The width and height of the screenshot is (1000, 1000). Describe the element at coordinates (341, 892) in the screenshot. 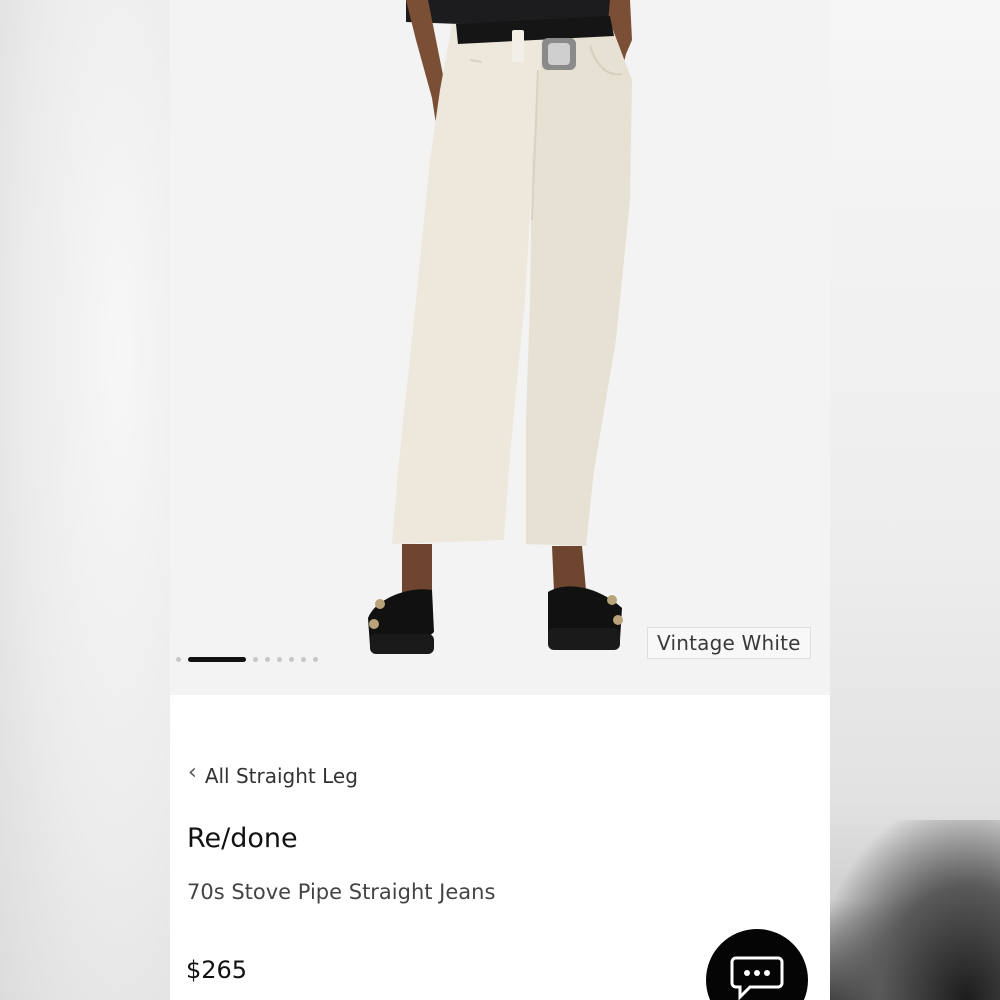

I see `product-name: 70s Stove Pipe Straight Jeans` at that location.